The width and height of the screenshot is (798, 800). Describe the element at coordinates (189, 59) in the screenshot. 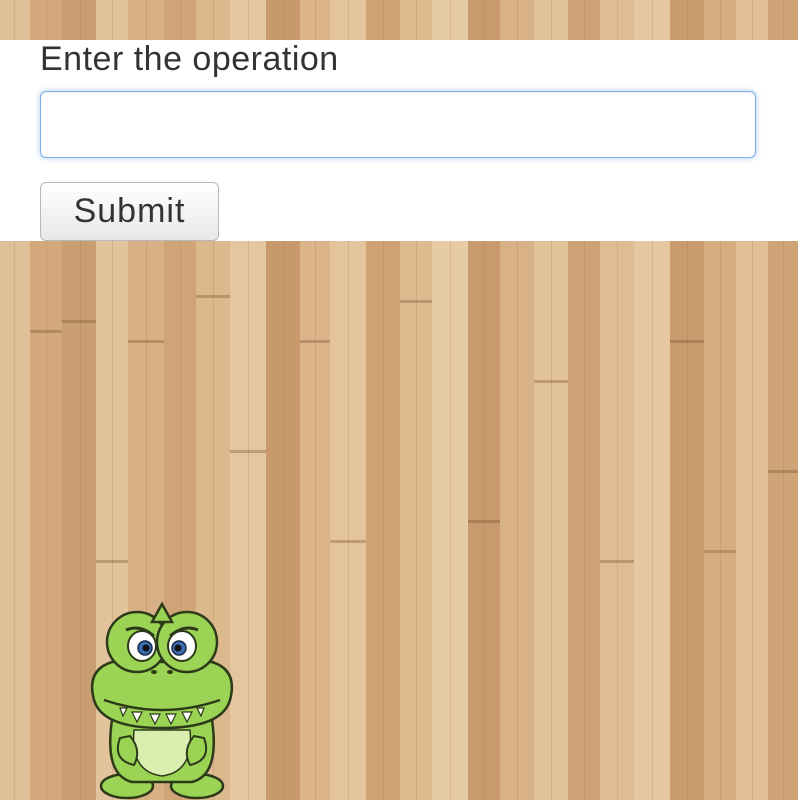

I see `operation-label: Enter the operation` at that location.